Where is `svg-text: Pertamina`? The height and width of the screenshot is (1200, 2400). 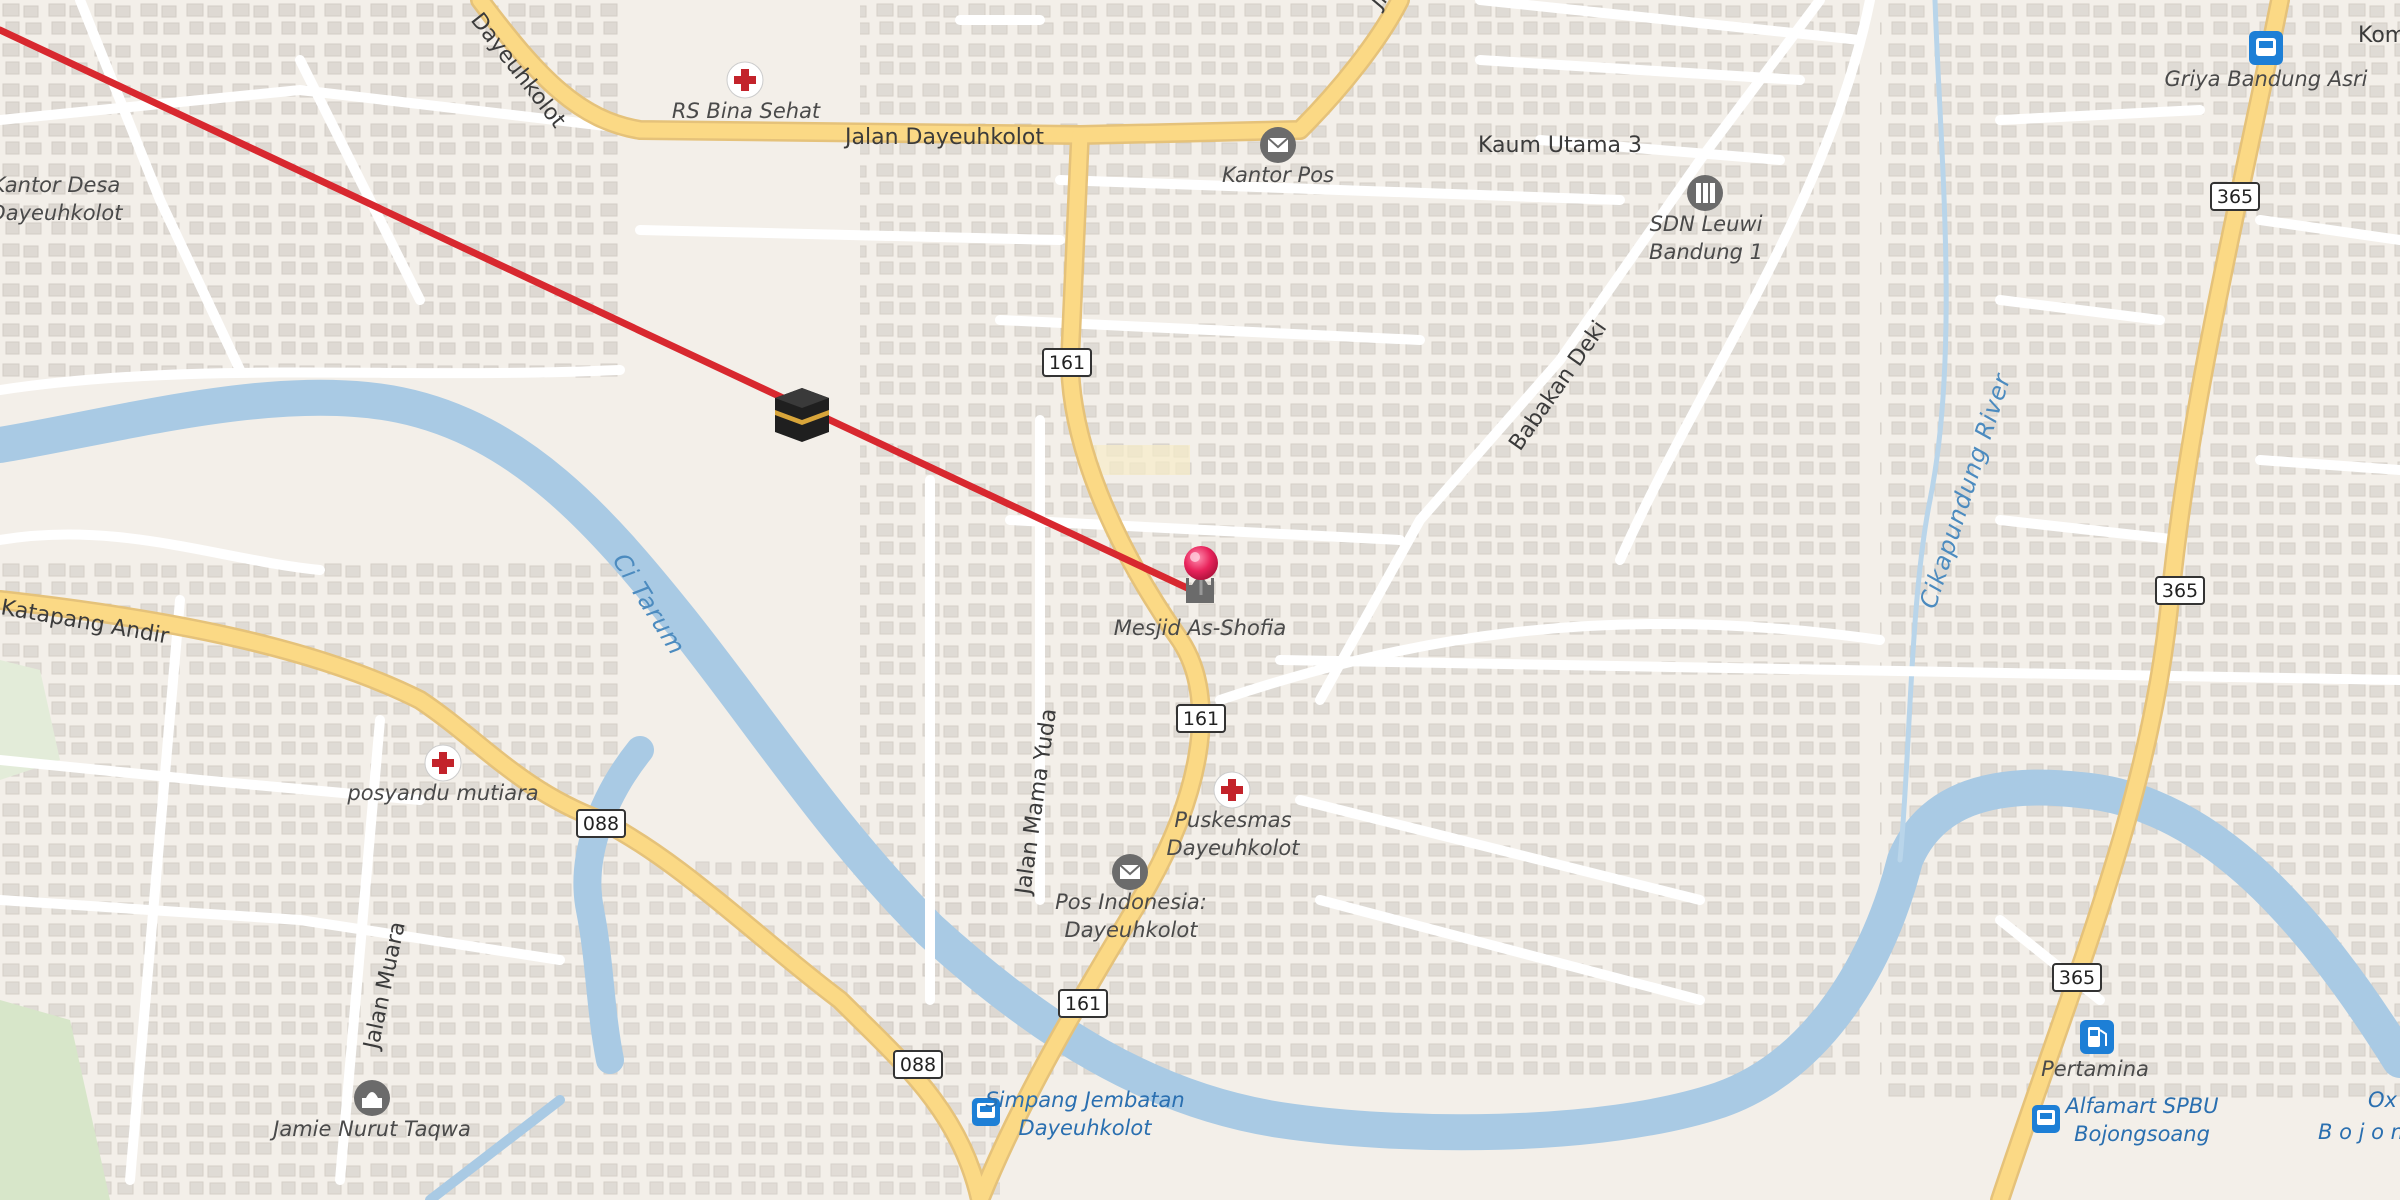
svg-text: Pertamina is located at coordinates (2095, 1069).